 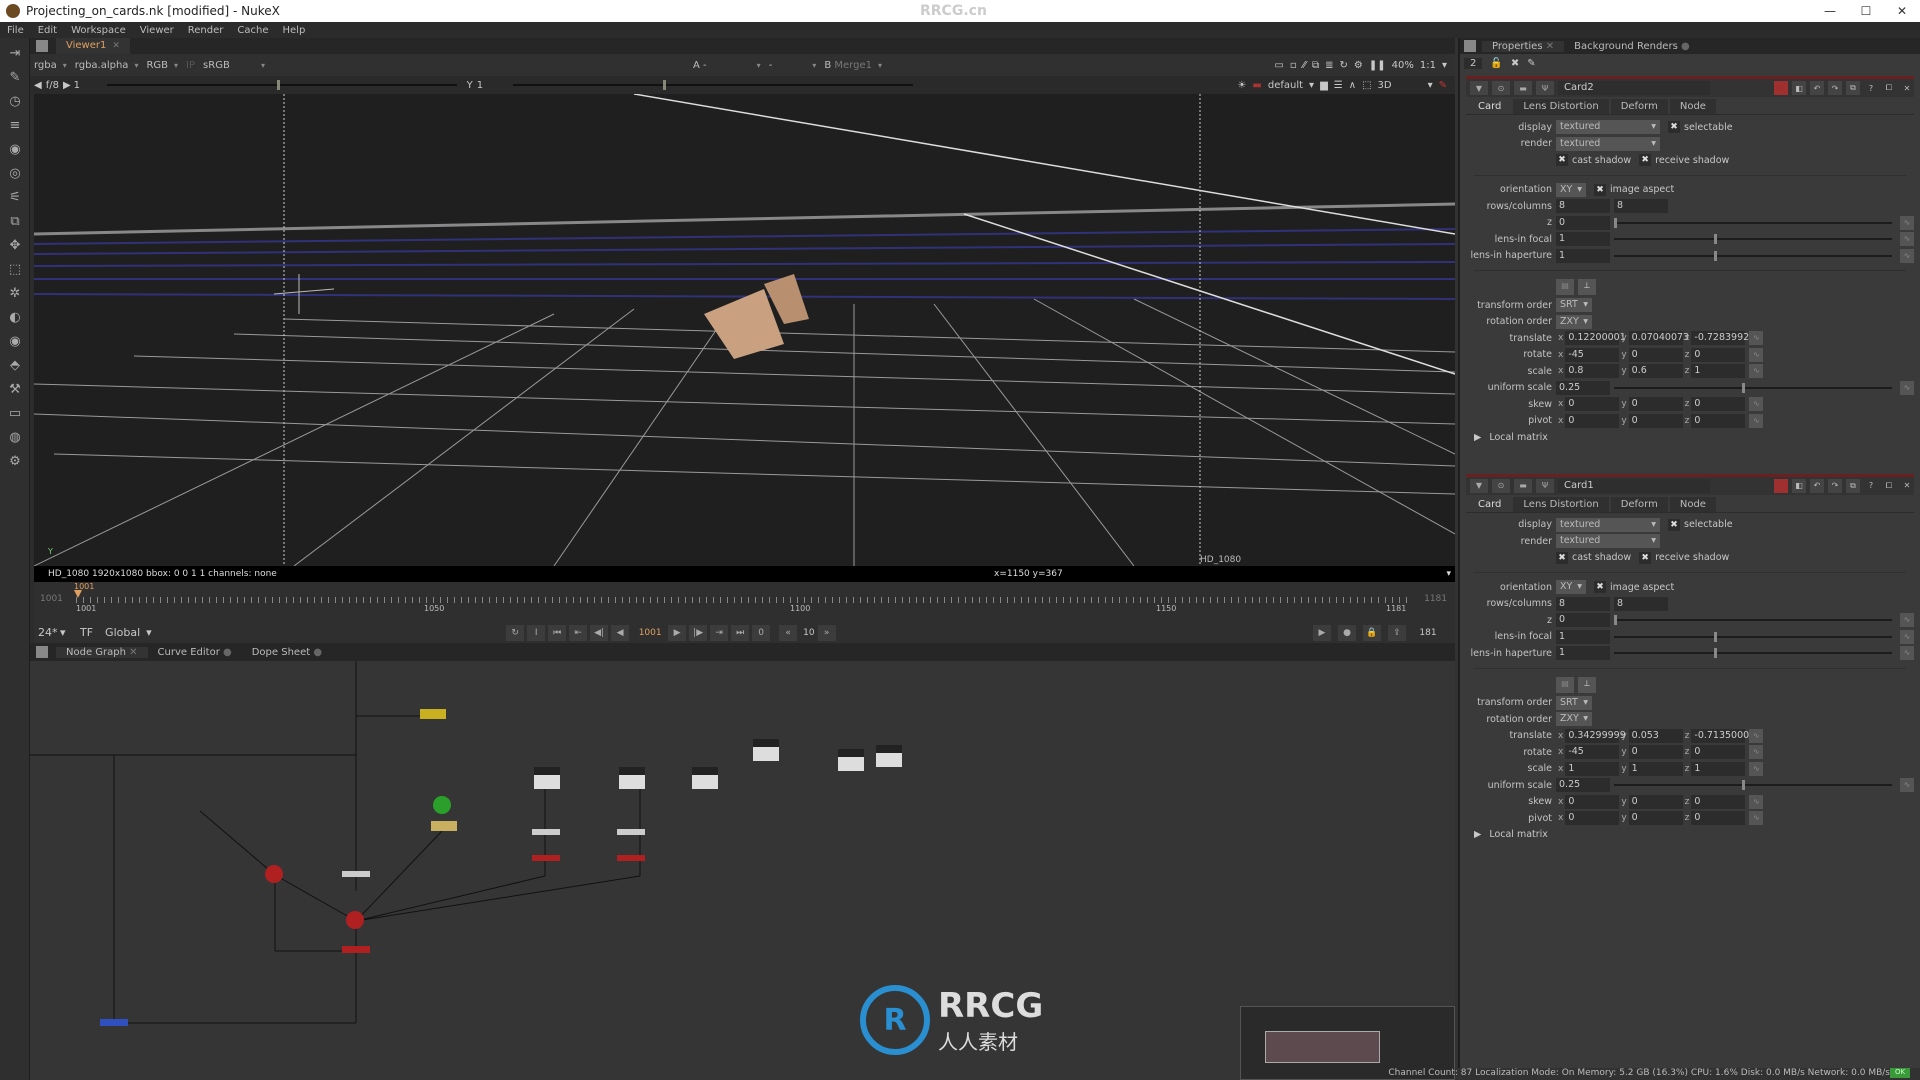 What do you see at coordinates (1241, 85) in the screenshot?
I see `lights-icon: ☀` at bounding box center [1241, 85].